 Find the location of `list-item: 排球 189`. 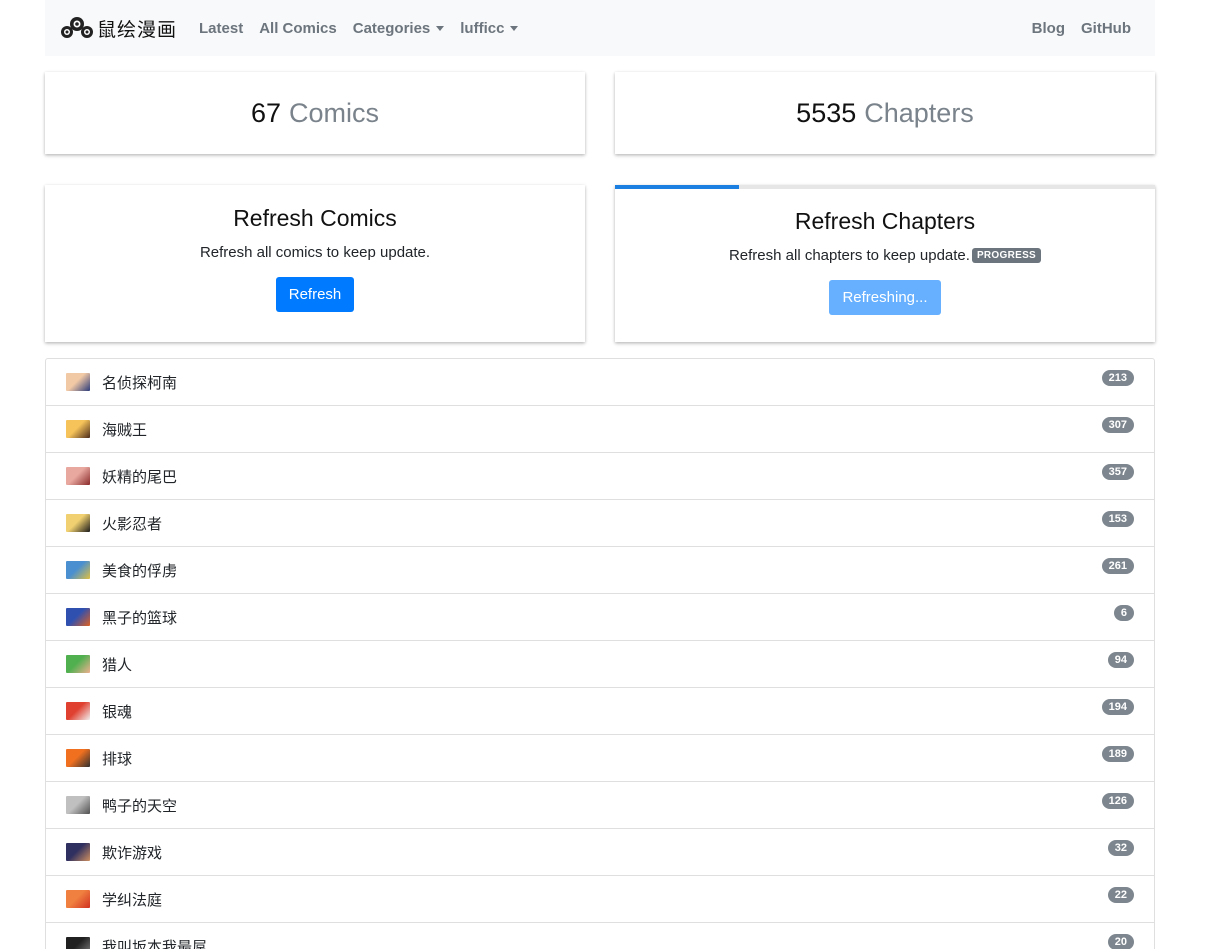

list-item: 排球 189 is located at coordinates (600, 758).